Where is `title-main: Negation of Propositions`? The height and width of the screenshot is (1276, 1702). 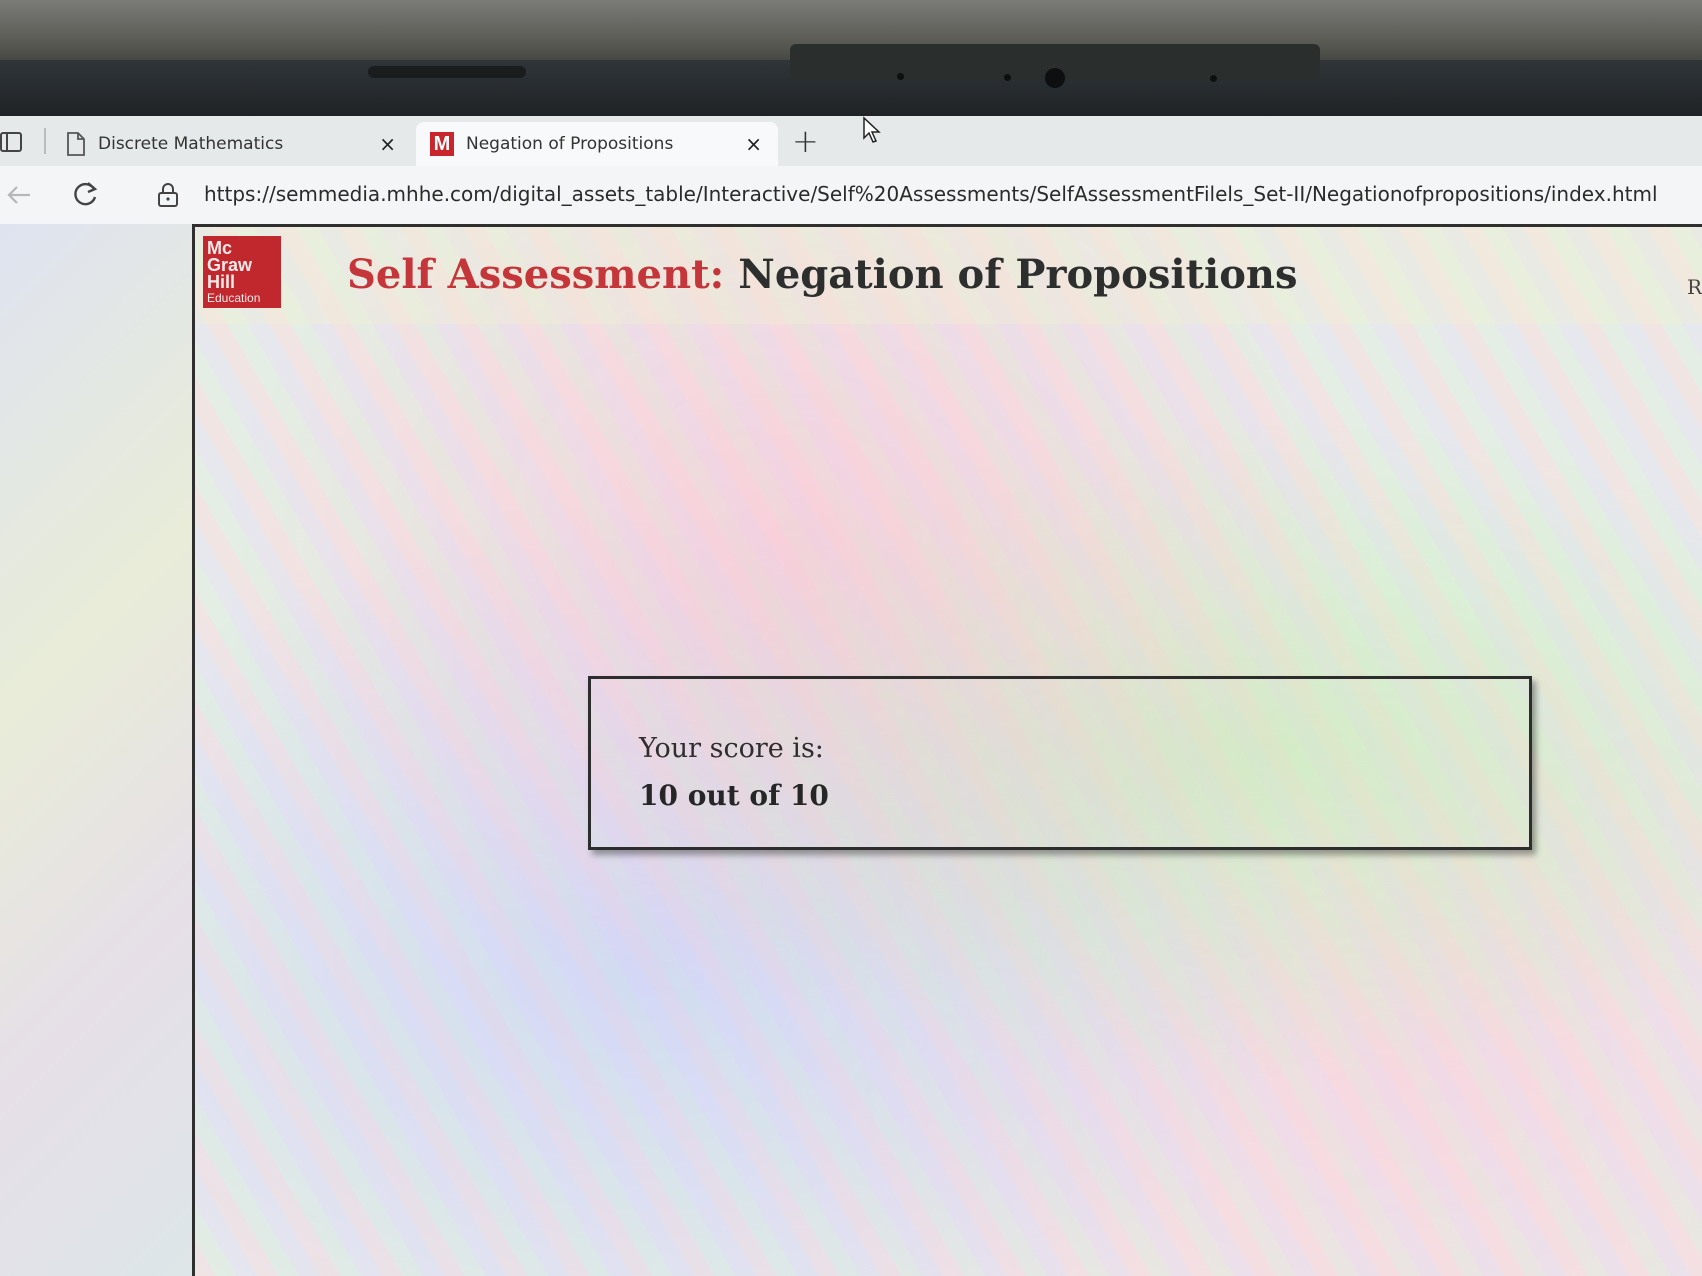
title-main: Negation of Propositions is located at coordinates (1018, 274).